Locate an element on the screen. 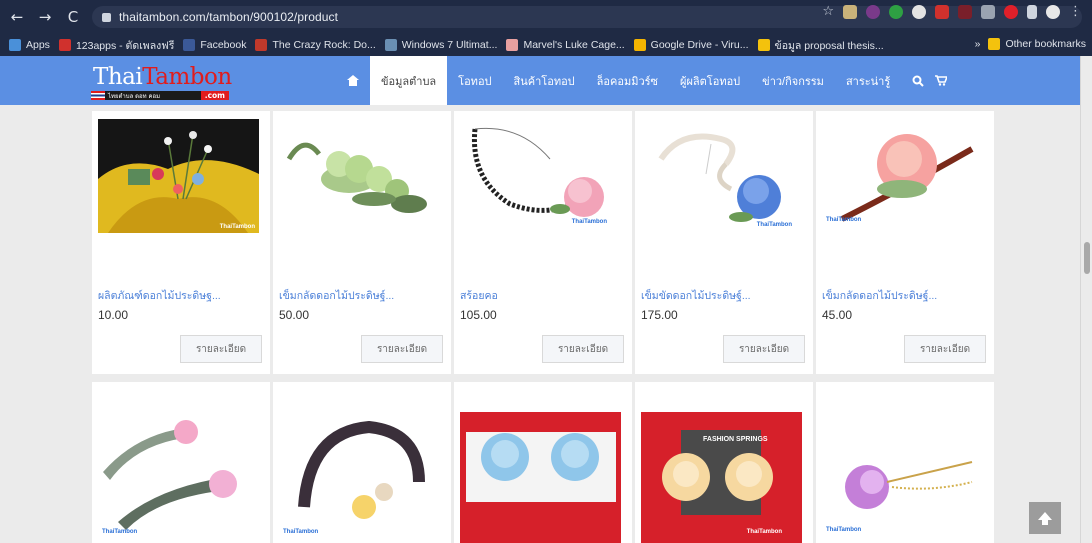 Image resolution: width=1092 pixels, height=543 pixels. product-card: FASHION SPRINGS ThaiTambon is located at coordinates (724, 462).